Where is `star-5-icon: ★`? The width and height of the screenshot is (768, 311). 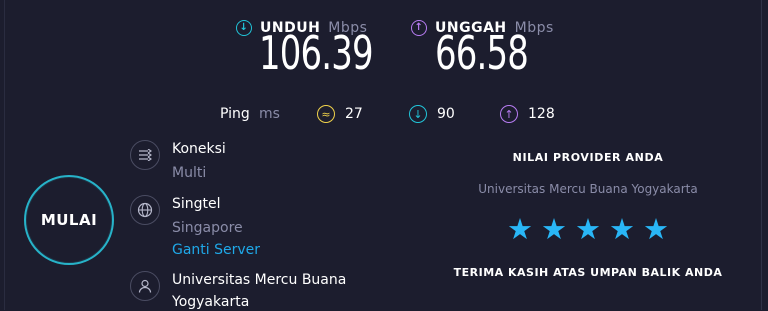 star-5-icon: ★ is located at coordinates (656, 229).